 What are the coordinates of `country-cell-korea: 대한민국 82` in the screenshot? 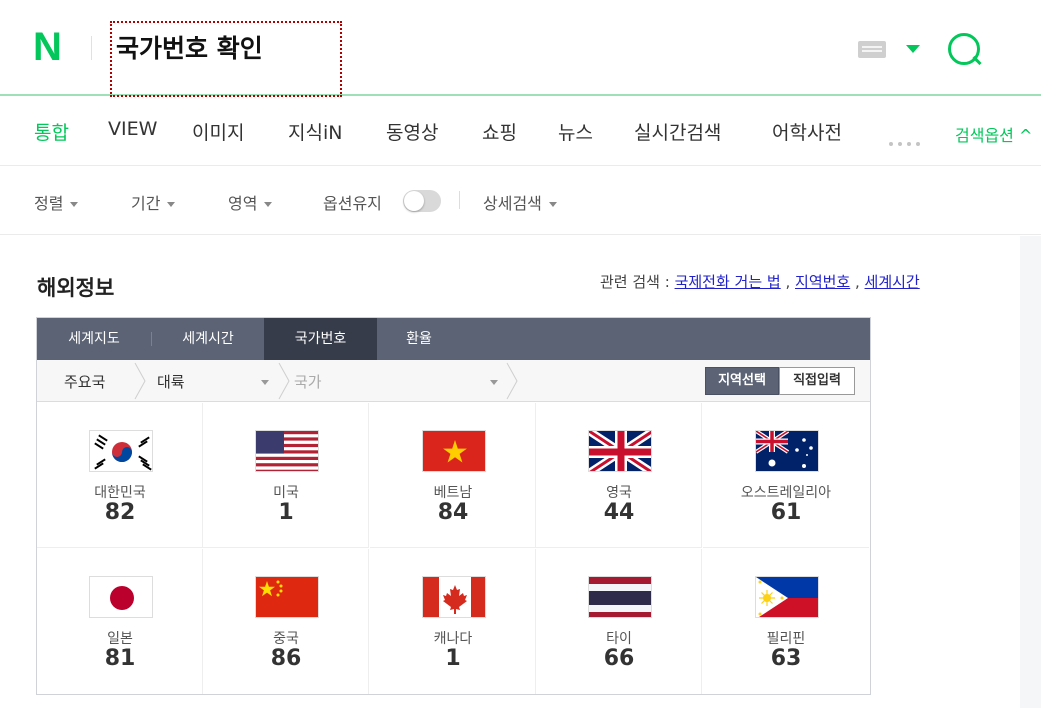 It's located at (120, 475).